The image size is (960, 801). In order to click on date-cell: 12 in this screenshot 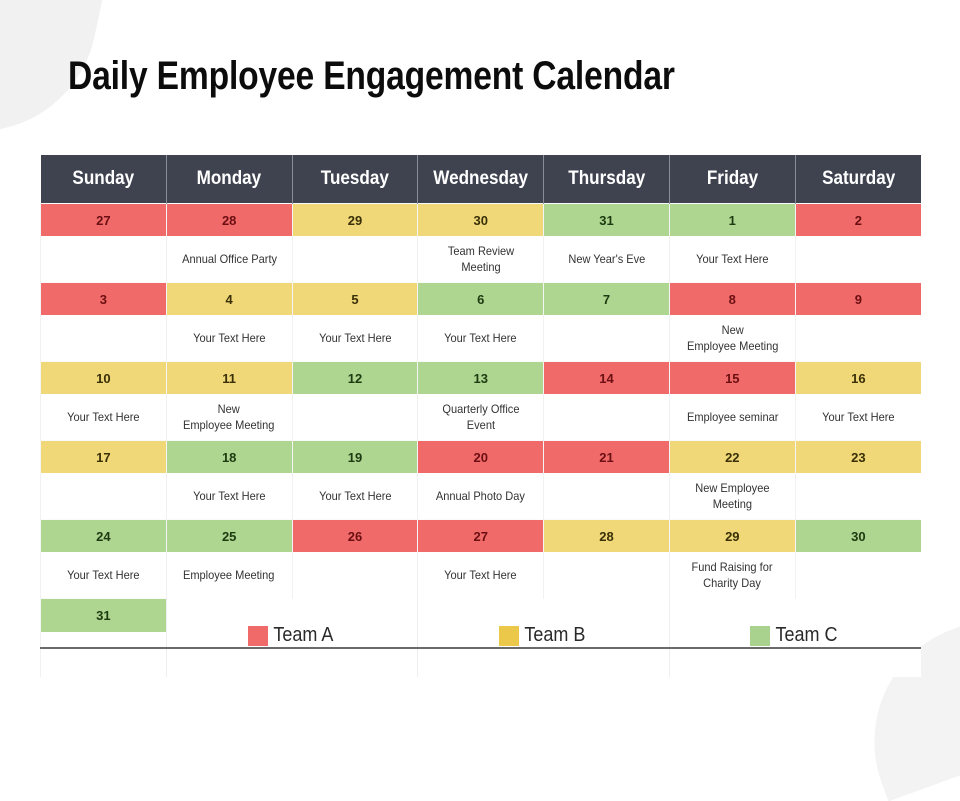, I will do `click(354, 377)`.